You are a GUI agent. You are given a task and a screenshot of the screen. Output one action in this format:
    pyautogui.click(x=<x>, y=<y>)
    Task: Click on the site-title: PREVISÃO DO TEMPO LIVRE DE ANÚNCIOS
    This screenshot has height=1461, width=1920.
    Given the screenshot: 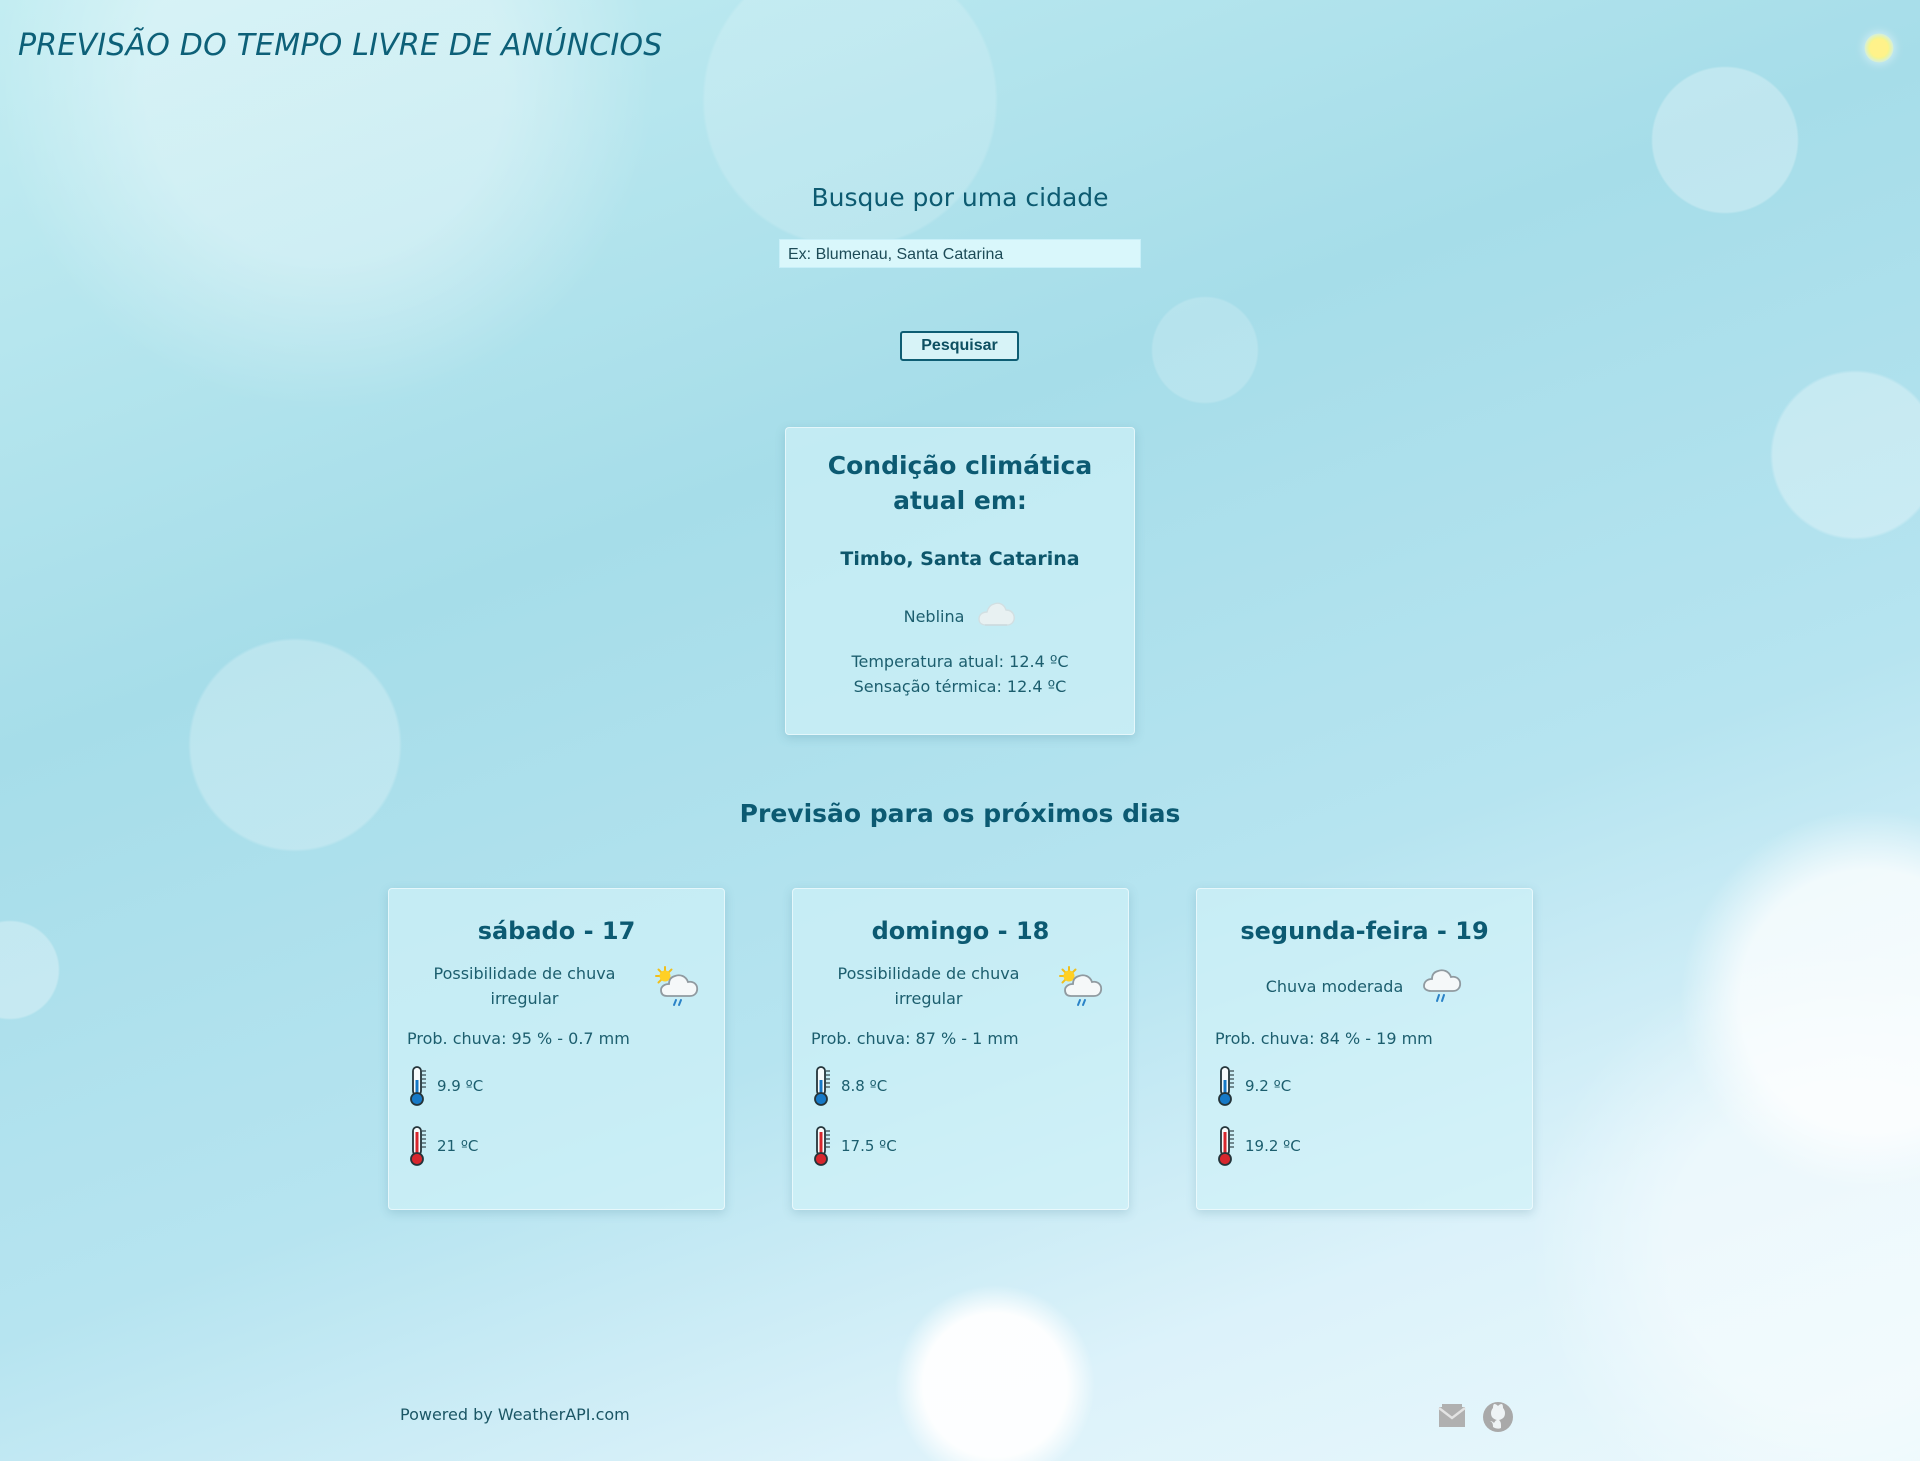 What is the action you would take?
    pyautogui.click(x=340, y=45)
    